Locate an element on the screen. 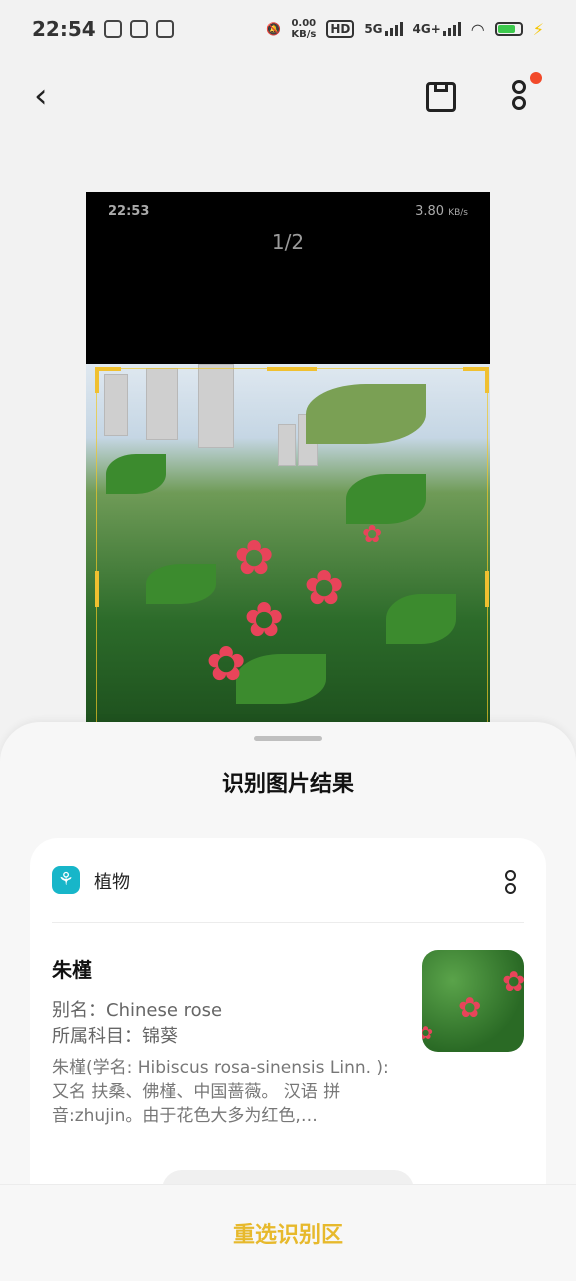 This screenshot has width=576, height=1281. page-indicator: 1/2 is located at coordinates (288, 242).